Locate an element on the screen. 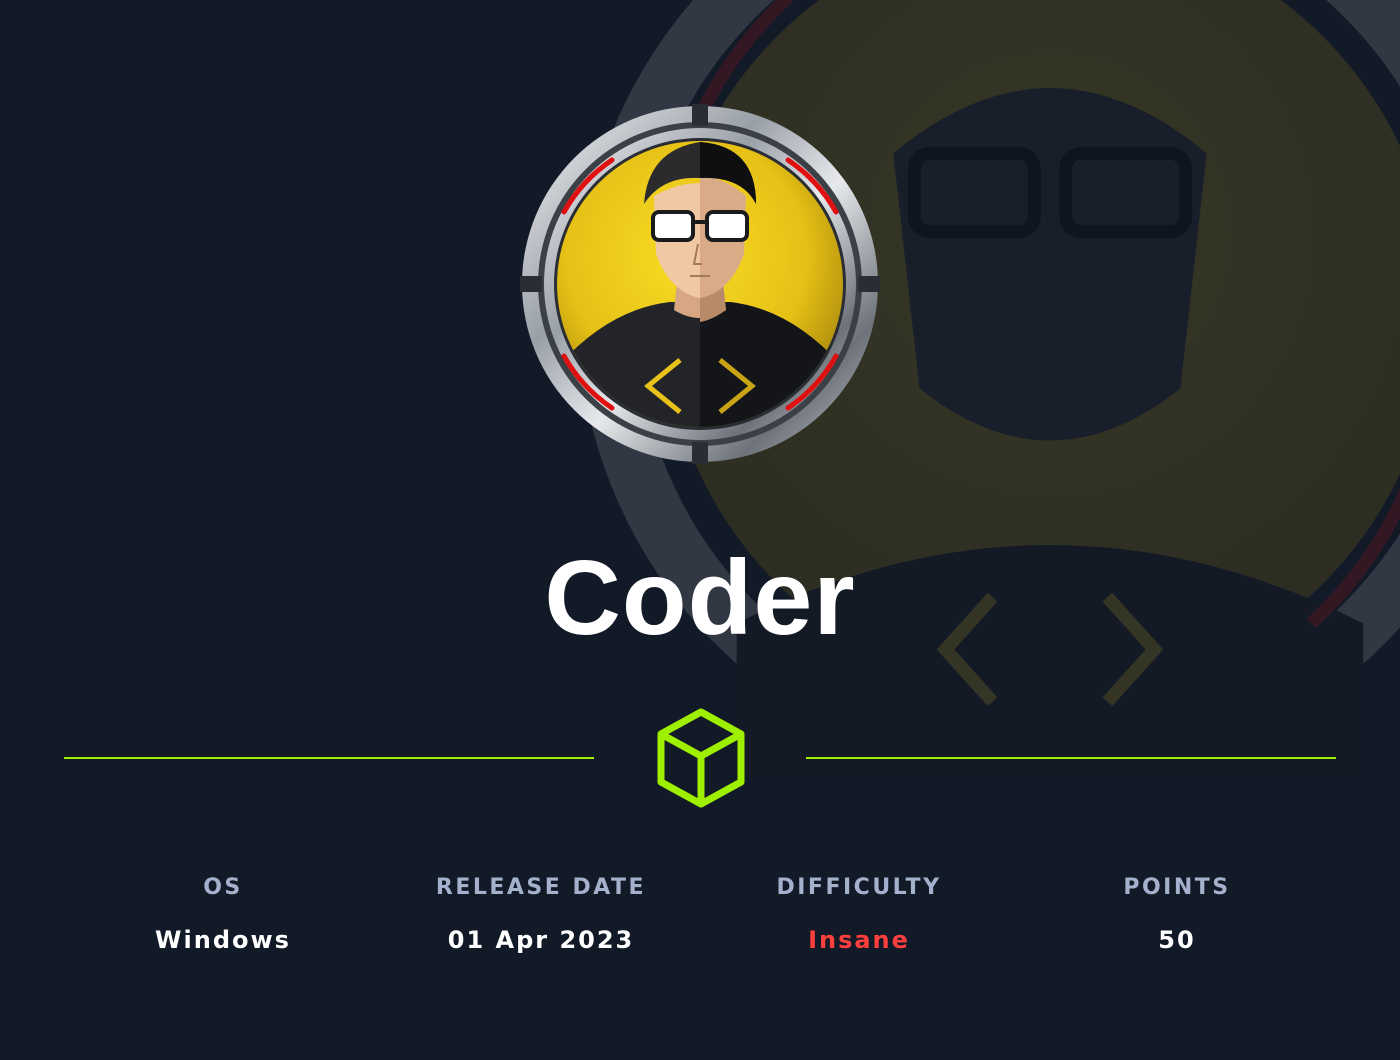 Image resolution: width=1400 pixels, height=1060 pixels. divider-line-right is located at coordinates (1071, 758).